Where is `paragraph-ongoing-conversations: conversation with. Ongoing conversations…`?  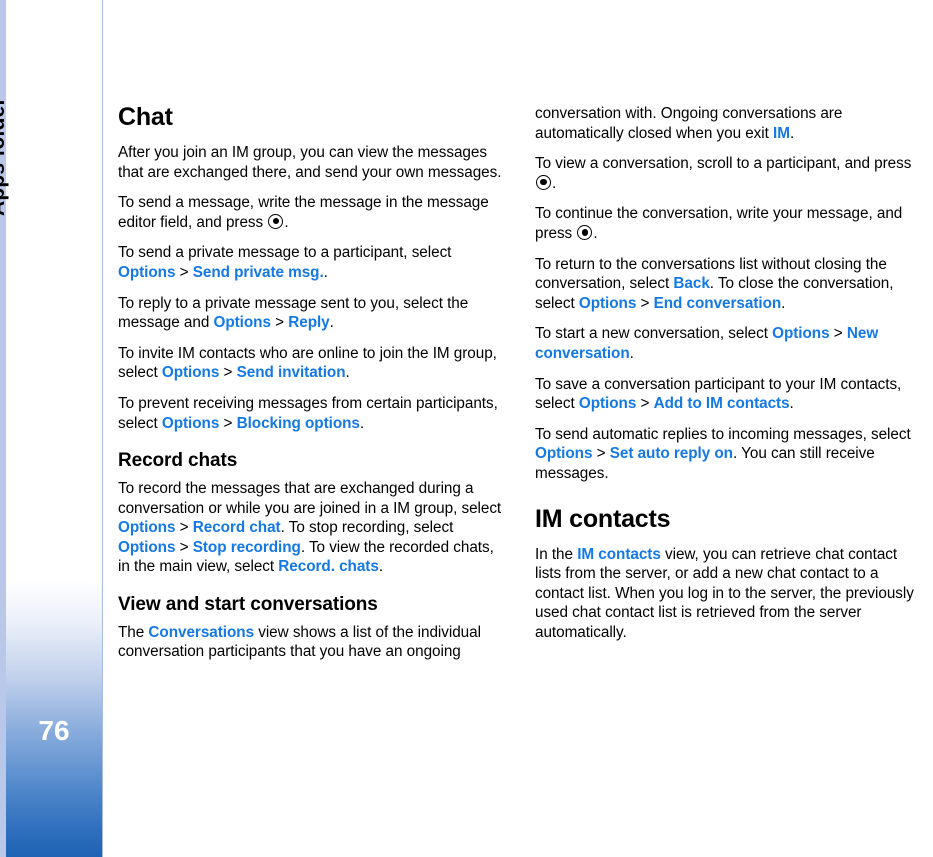 paragraph-ongoing-conversations: conversation with. Ongoing conversations… is located at coordinates (730, 123).